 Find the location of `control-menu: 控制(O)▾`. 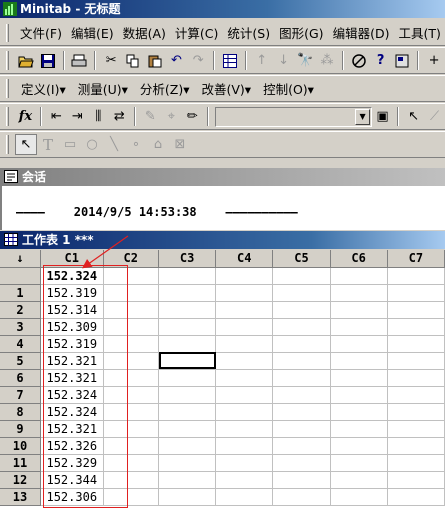

control-menu: 控制(O)▾ is located at coordinates (288, 88).